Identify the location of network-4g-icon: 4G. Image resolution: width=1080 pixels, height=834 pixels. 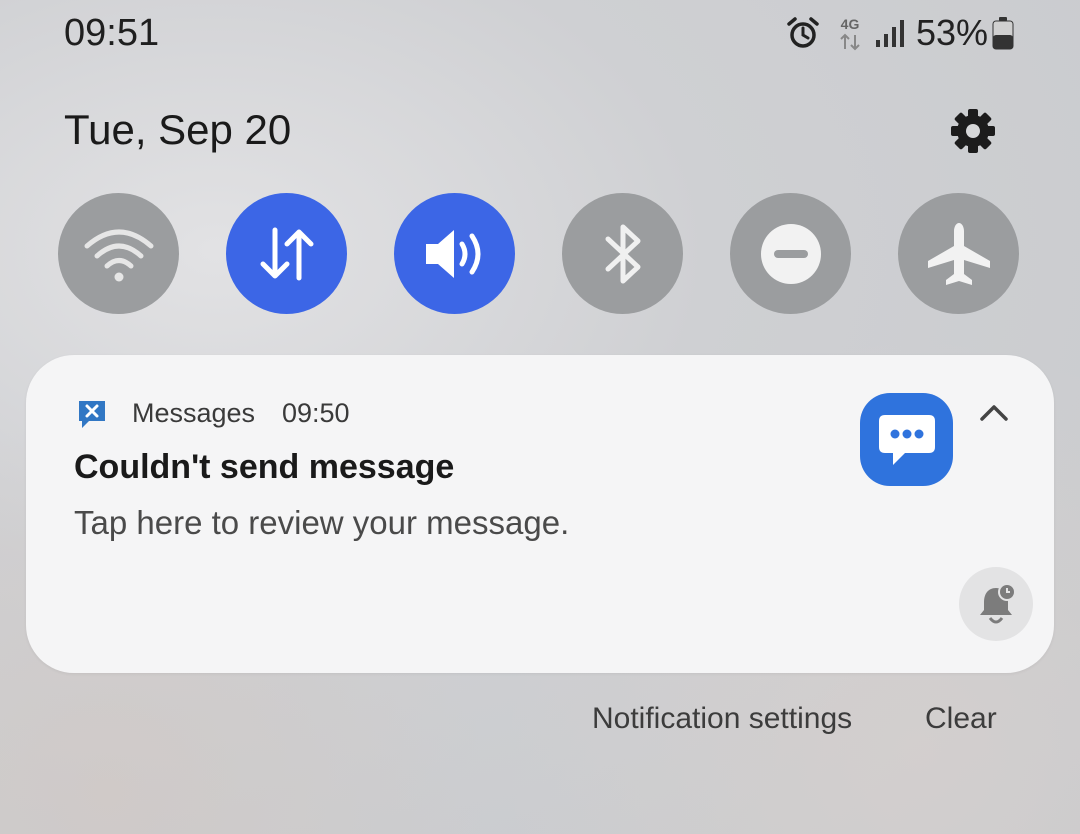
(850, 33).